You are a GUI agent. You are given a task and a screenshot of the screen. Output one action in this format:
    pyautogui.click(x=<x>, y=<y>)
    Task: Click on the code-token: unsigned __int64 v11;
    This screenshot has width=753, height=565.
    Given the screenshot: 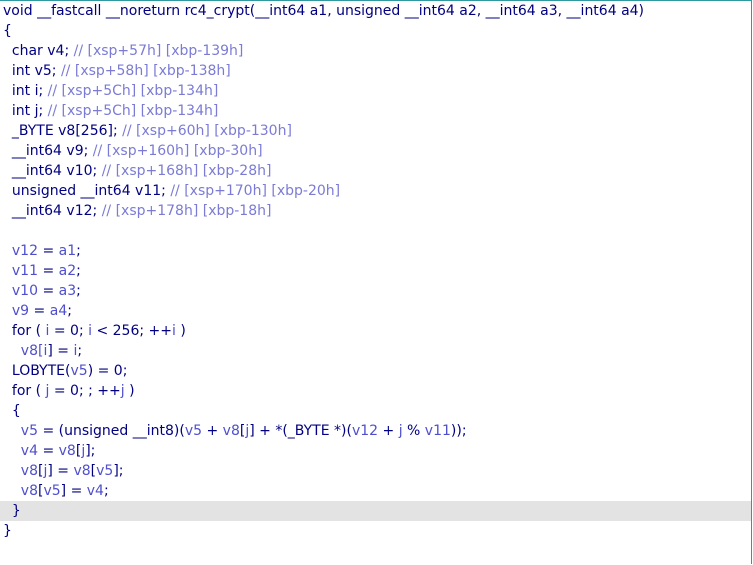 What is the action you would take?
    pyautogui.click(x=87, y=191)
    